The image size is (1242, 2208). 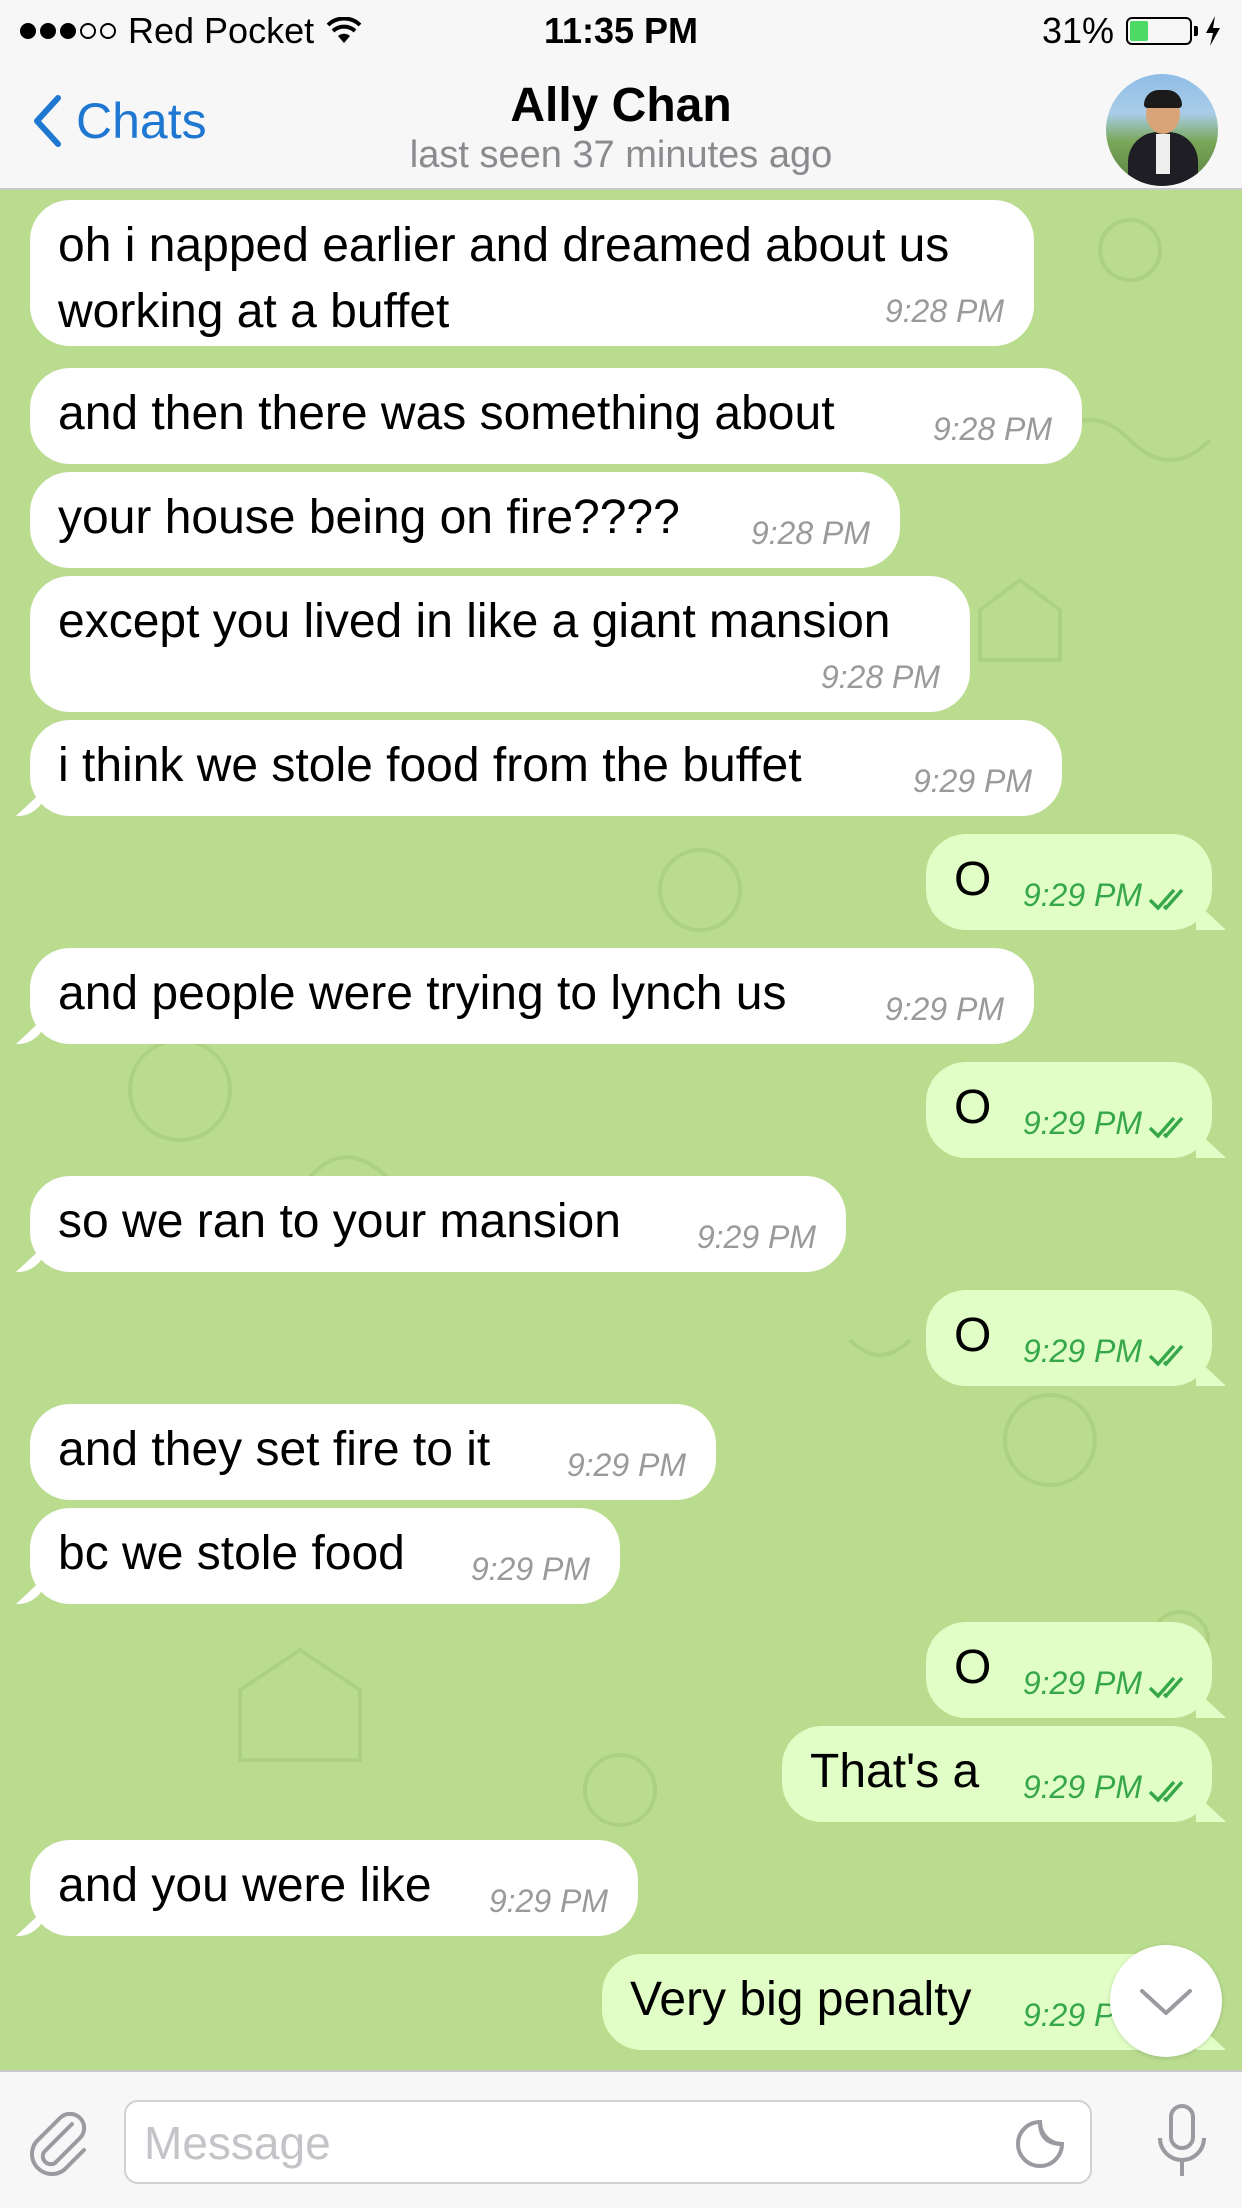 What do you see at coordinates (1182, 2142) in the screenshot?
I see `microphone-icon` at bounding box center [1182, 2142].